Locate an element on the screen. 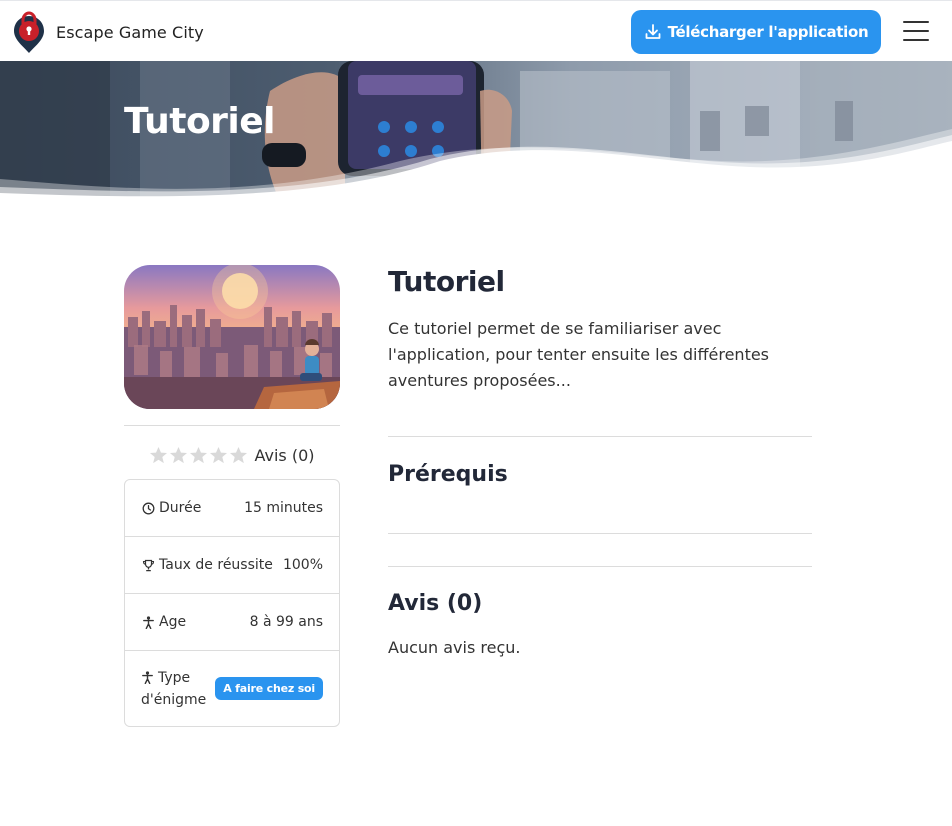 The image size is (952, 826). escape-game-thumbnail is located at coordinates (232, 337).